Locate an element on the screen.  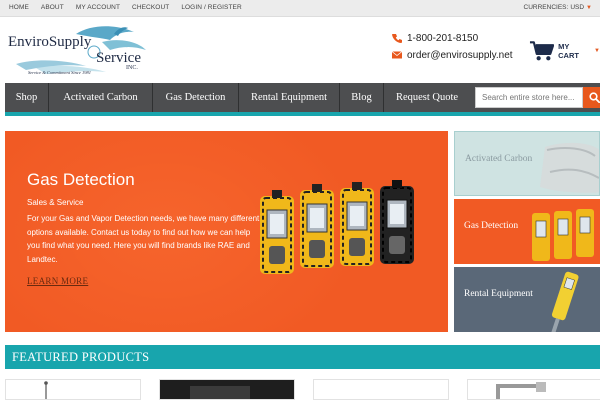
phone-number: 1-800-201-8150 is located at coordinates (442, 38).